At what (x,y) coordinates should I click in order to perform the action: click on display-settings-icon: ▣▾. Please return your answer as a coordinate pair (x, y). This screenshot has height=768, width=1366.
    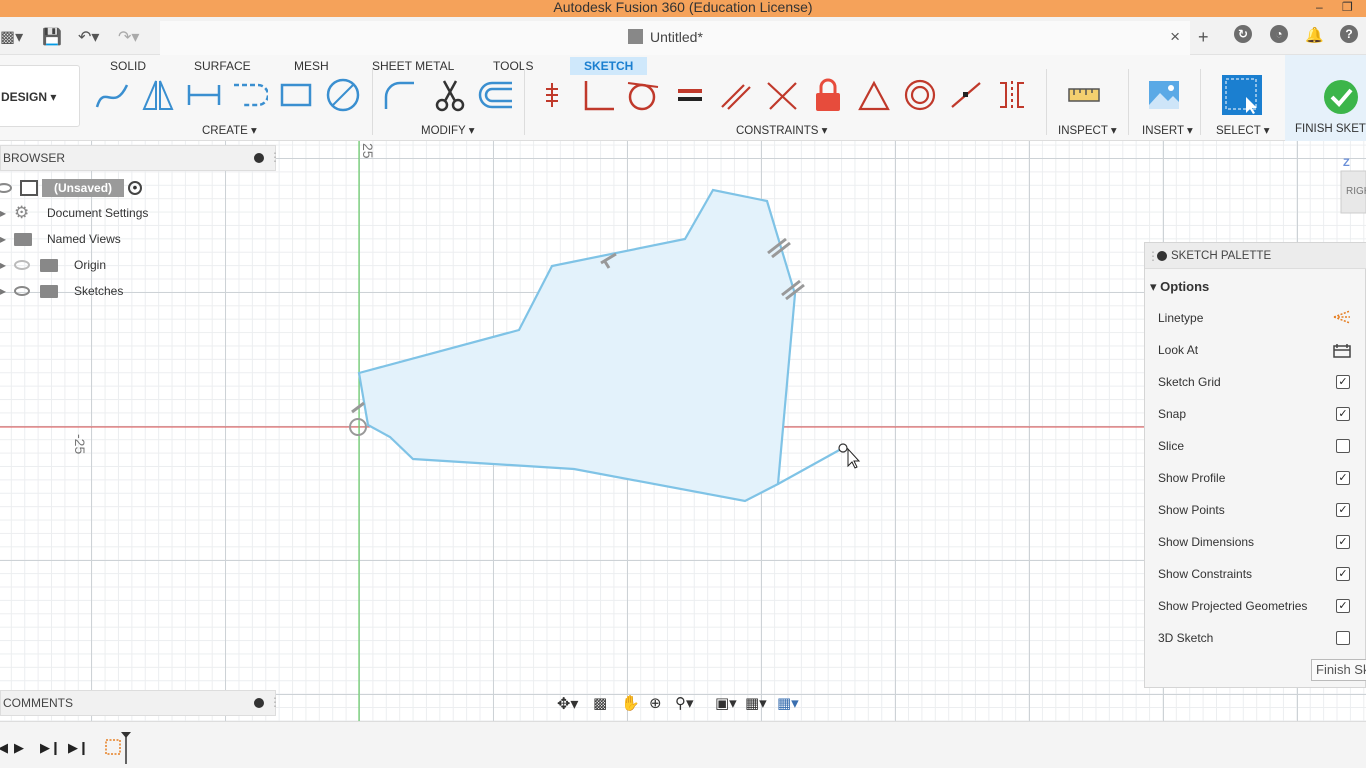
    Looking at the image, I should click on (726, 703).